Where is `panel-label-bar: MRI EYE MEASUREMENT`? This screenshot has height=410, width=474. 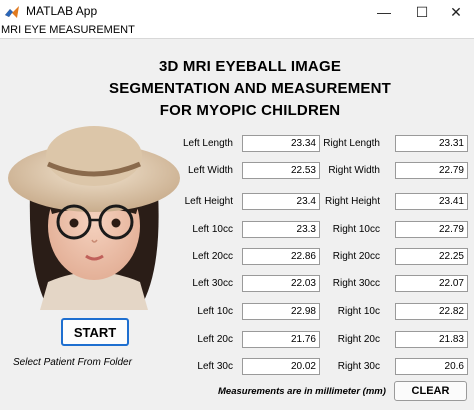
panel-label-bar: MRI EYE MEASUREMENT is located at coordinates (237, 31).